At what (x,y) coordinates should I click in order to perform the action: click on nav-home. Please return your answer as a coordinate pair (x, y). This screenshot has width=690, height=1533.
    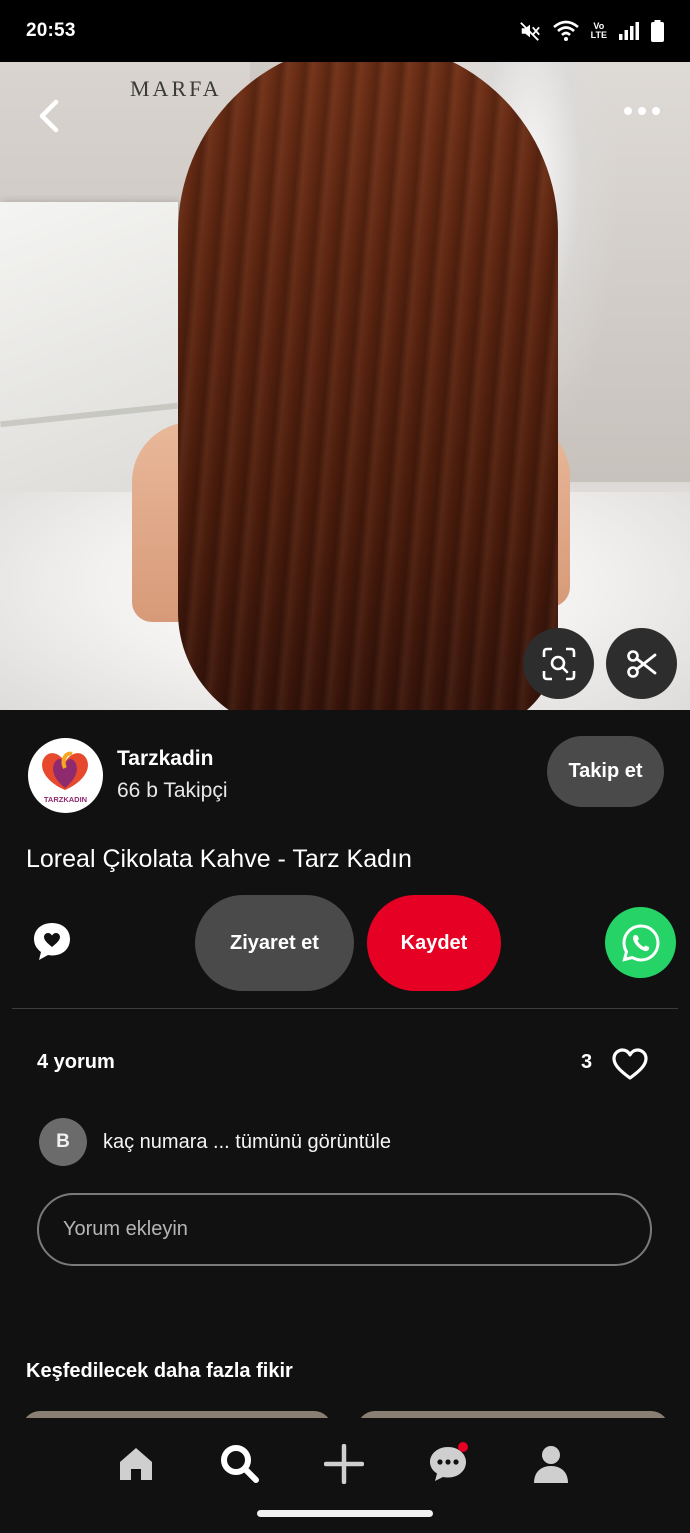
    Looking at the image, I should click on (136, 1464).